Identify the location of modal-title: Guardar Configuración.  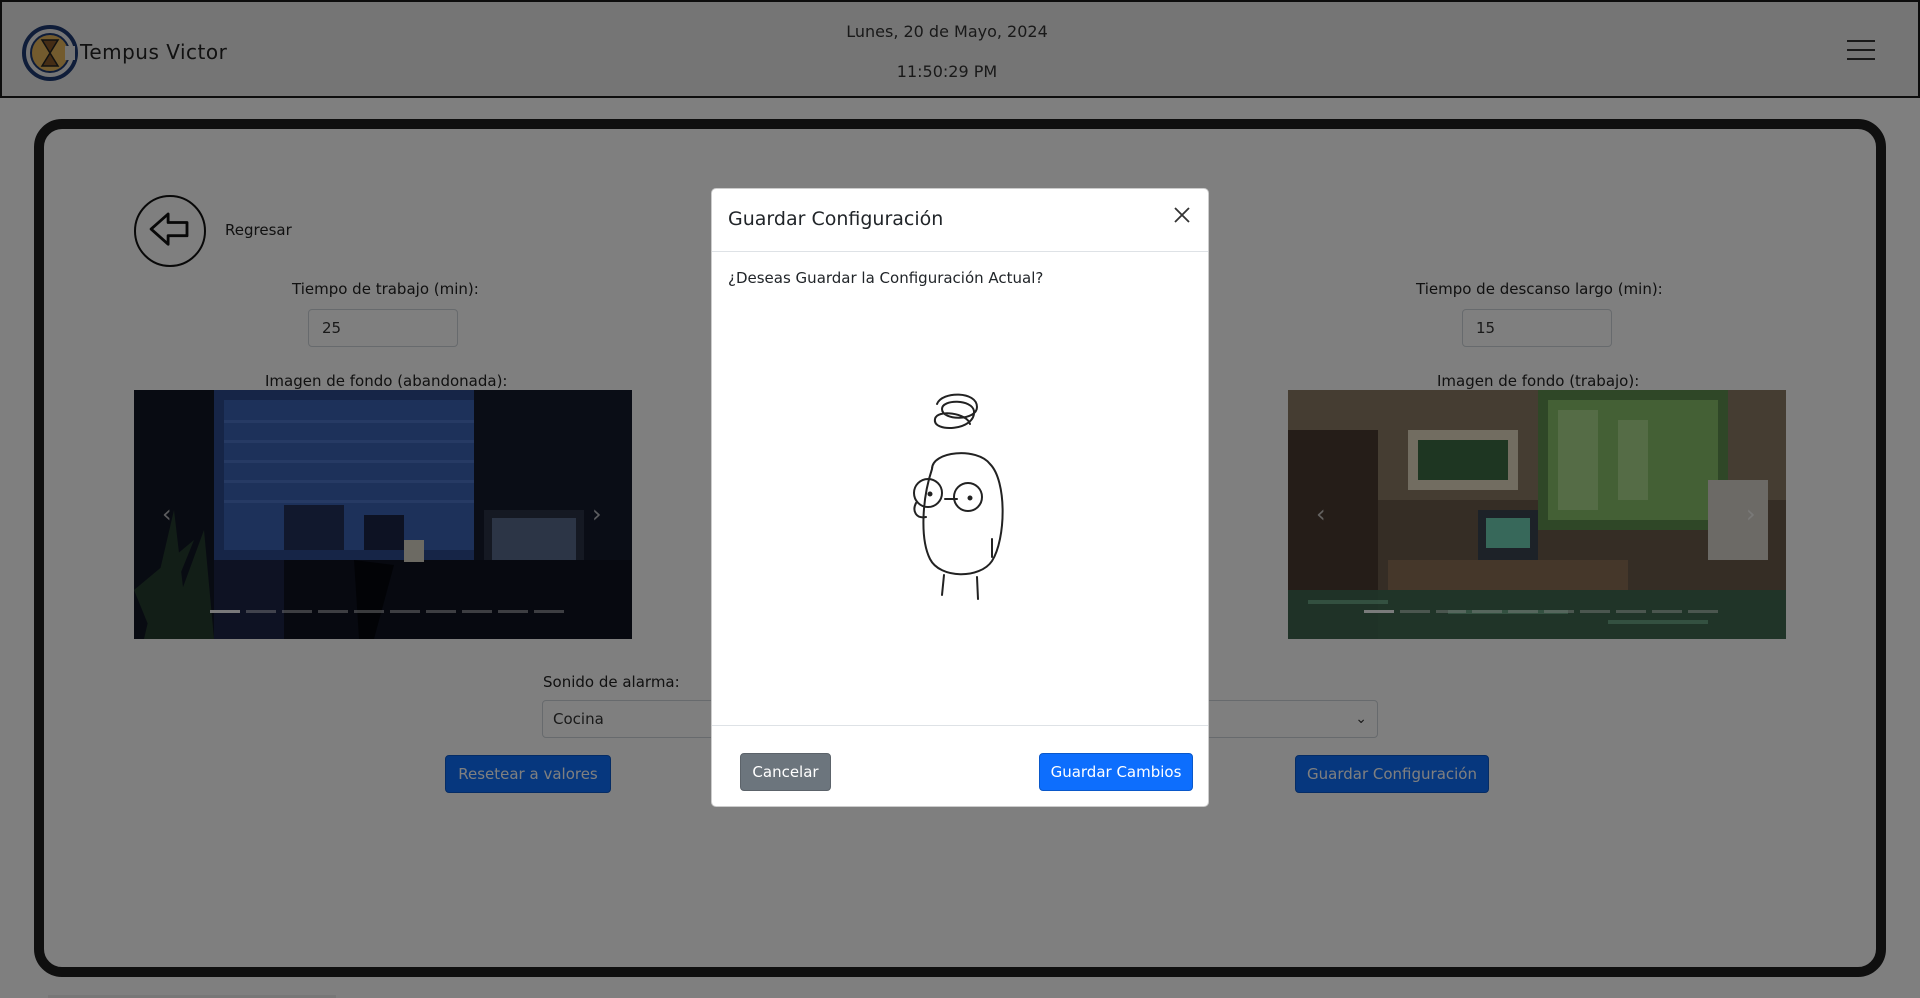
(836, 219).